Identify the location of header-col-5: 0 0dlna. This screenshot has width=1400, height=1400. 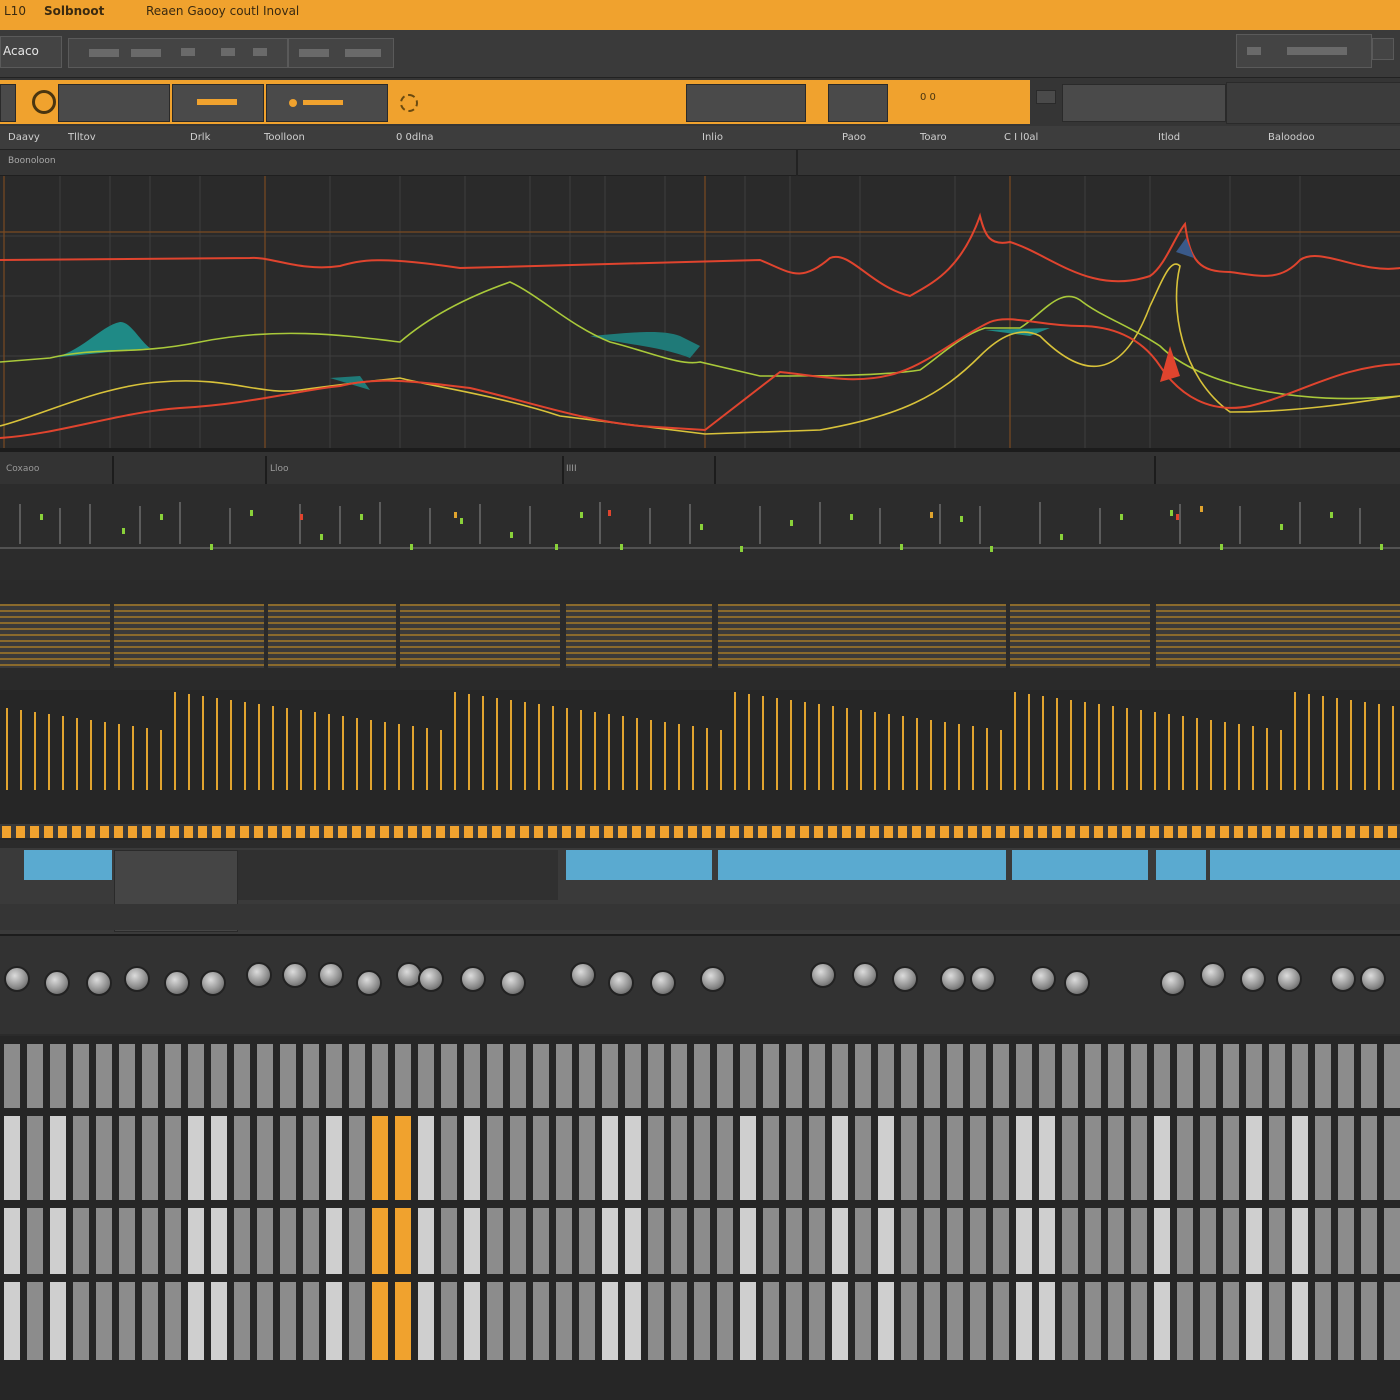
(415, 137).